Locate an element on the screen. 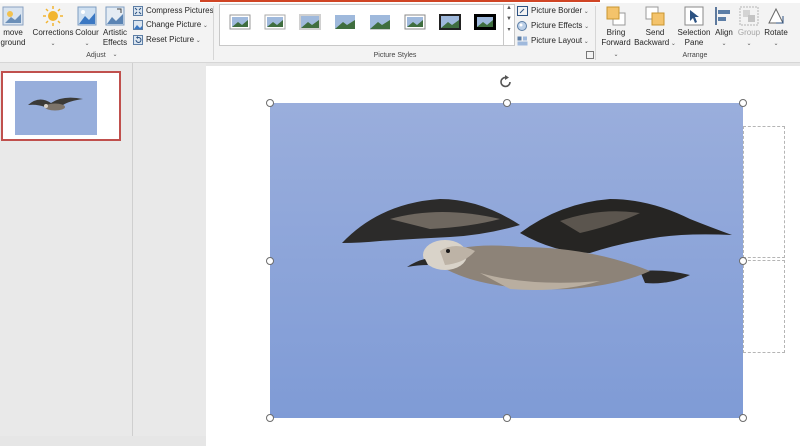  group-icon is located at coordinates (749, 16).